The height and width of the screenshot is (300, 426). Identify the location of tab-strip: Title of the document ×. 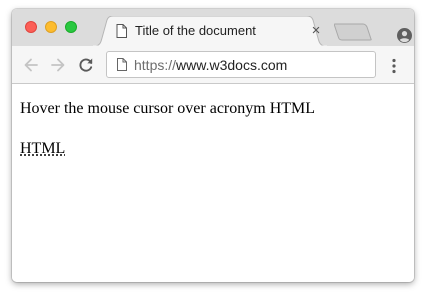
(213, 28).